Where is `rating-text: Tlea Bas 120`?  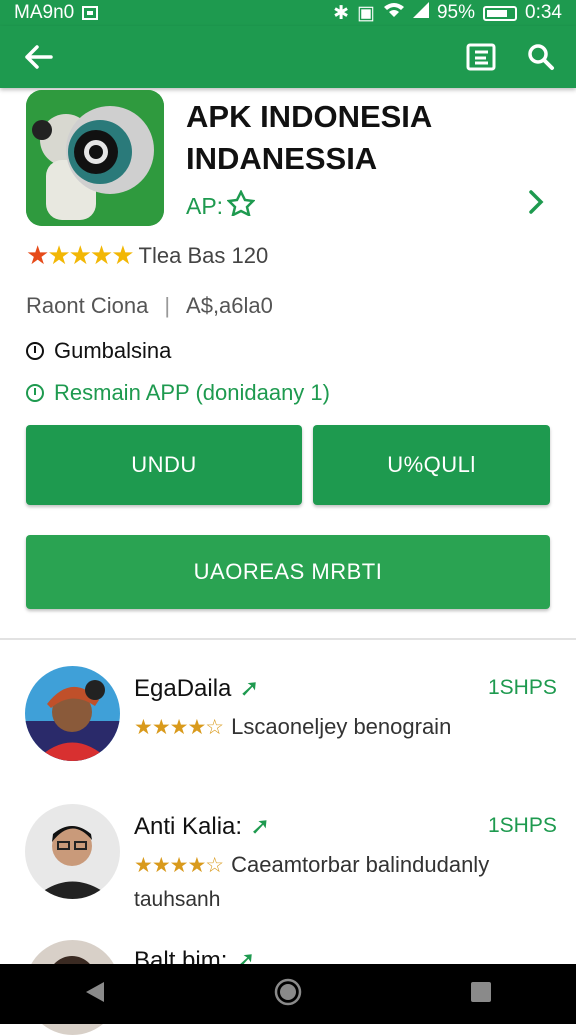
rating-text: Tlea Bas 120 is located at coordinates (203, 255).